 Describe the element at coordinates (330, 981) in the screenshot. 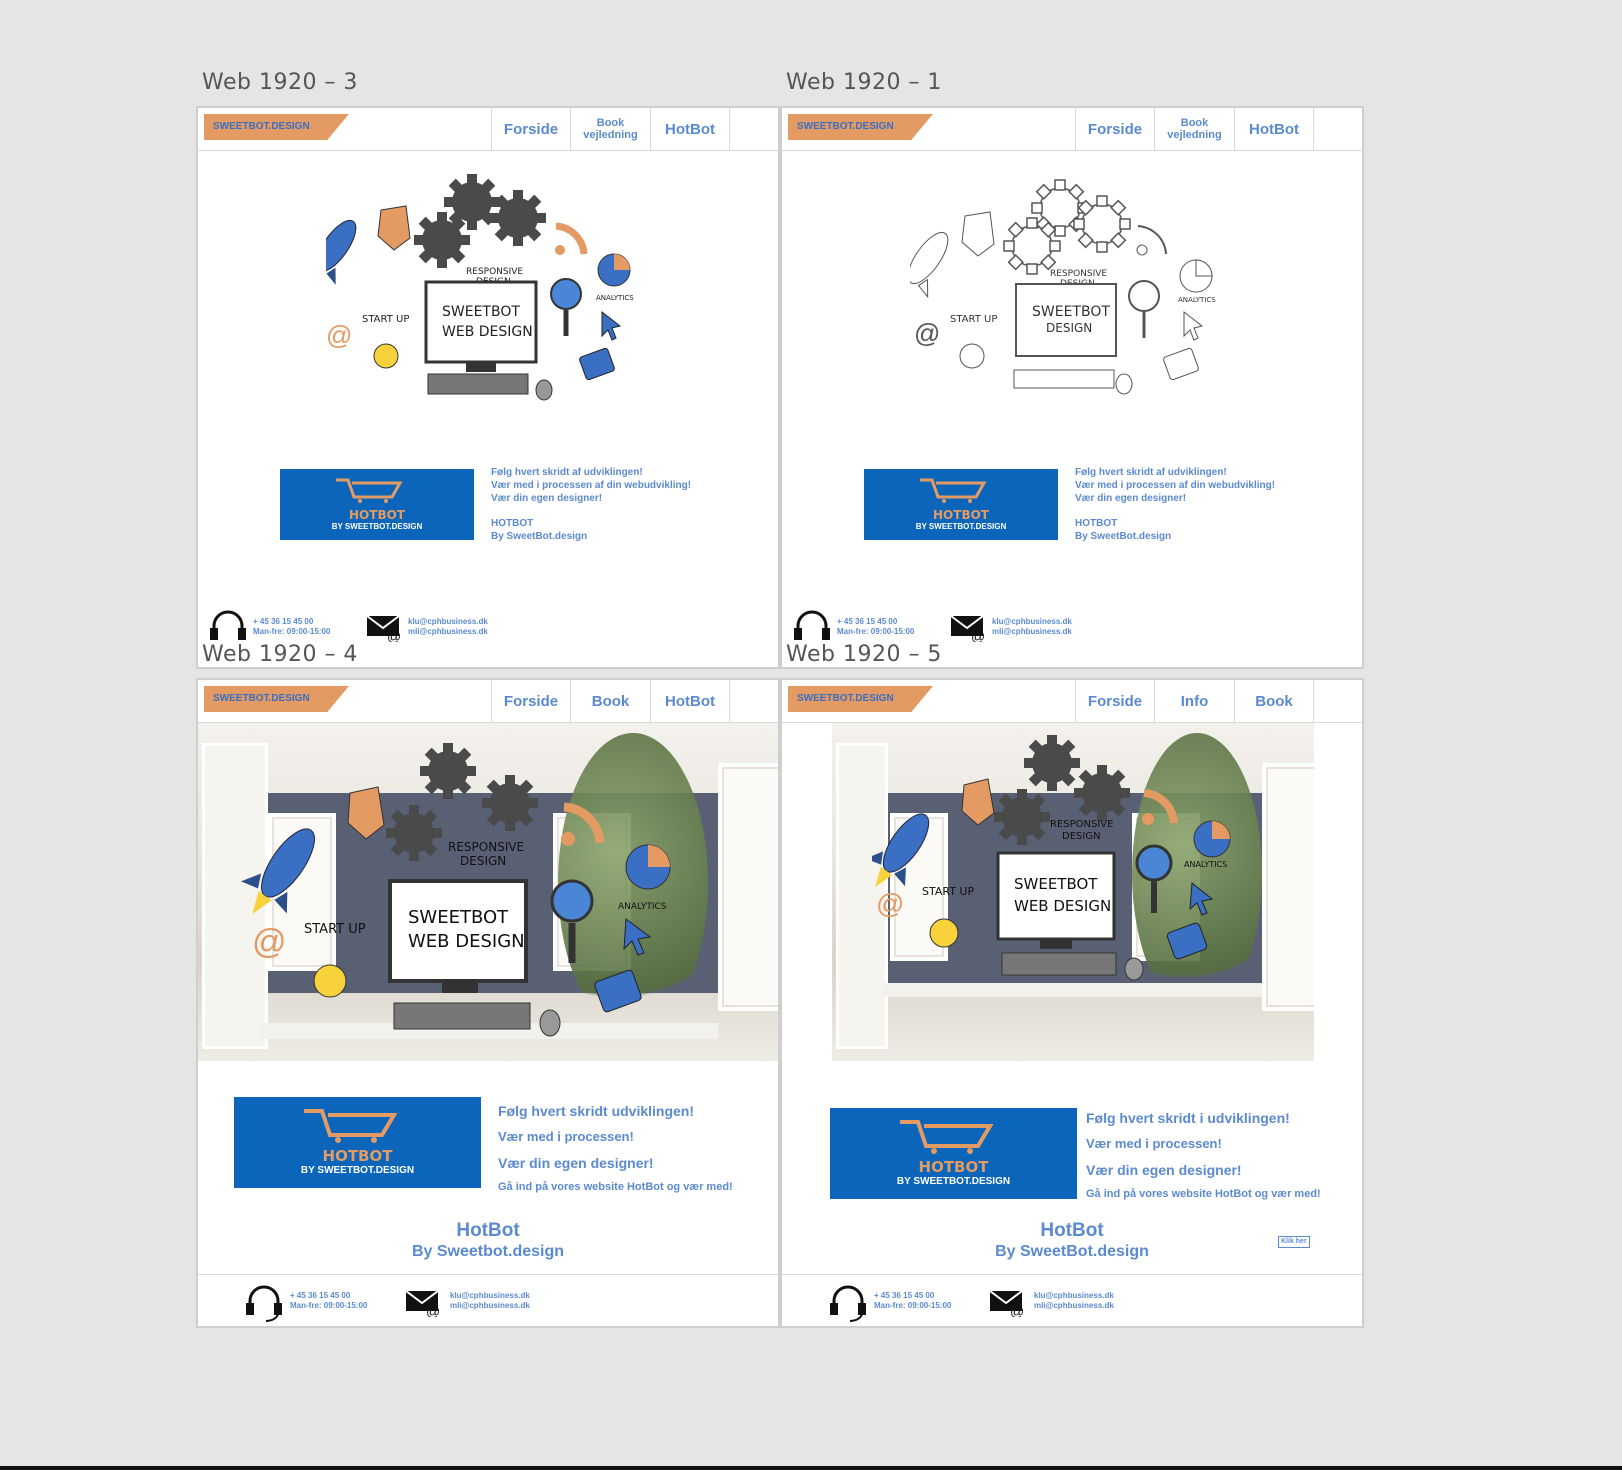

I see `light-bulb-icon` at that location.